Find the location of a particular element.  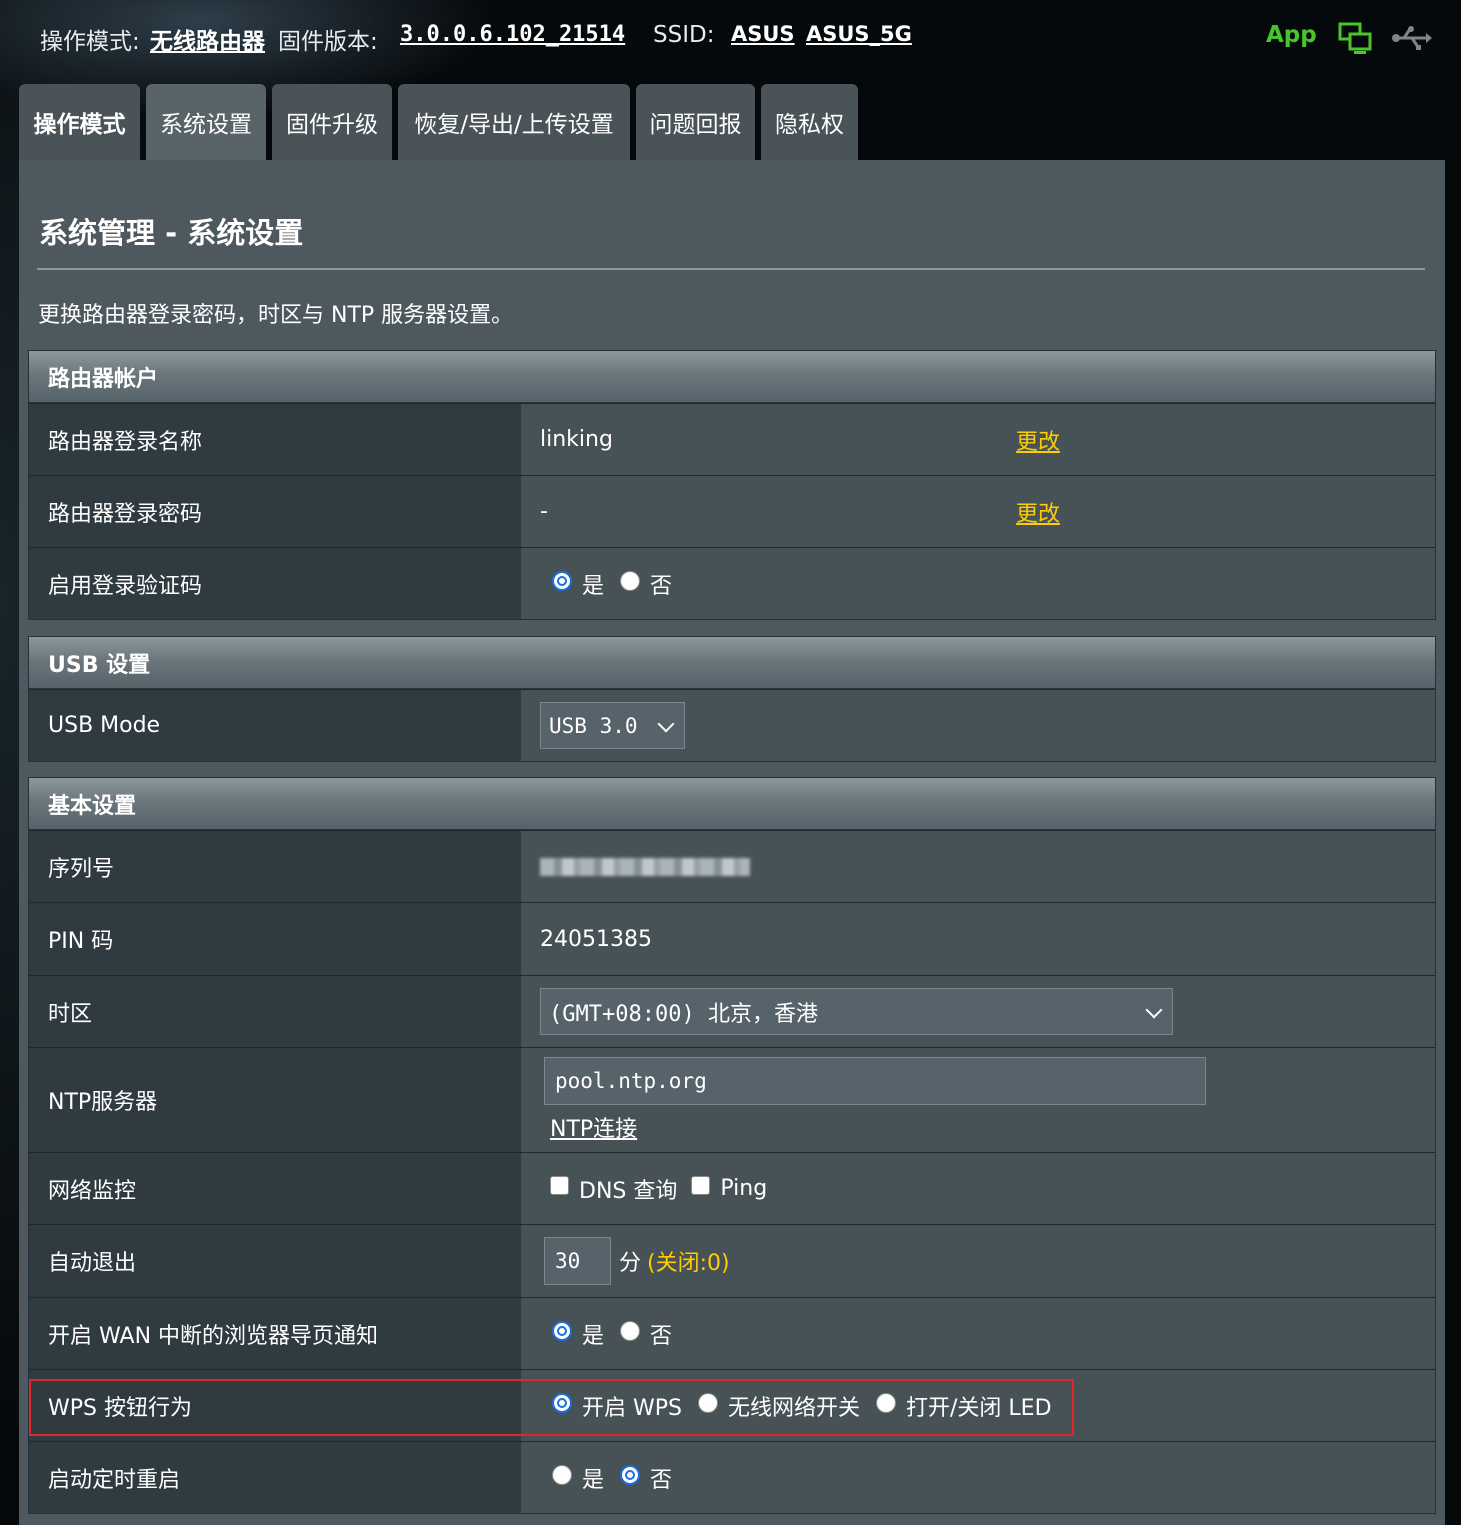

login-name-row: 路由器登录名称 linking 更改 is located at coordinates (732, 439).